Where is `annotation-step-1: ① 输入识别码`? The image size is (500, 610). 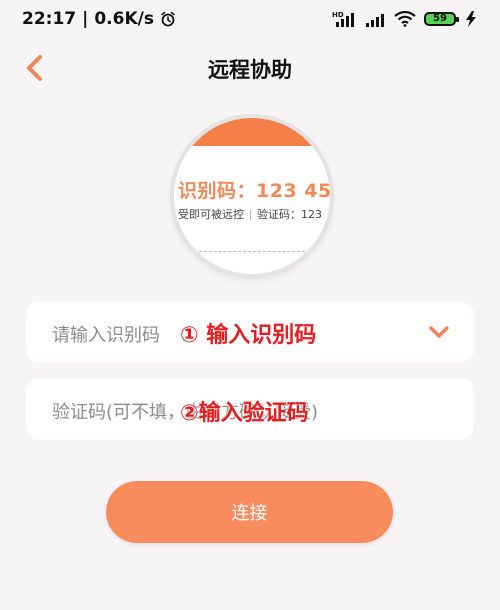
annotation-step-1: ① 输入识别码 is located at coordinates (248, 335).